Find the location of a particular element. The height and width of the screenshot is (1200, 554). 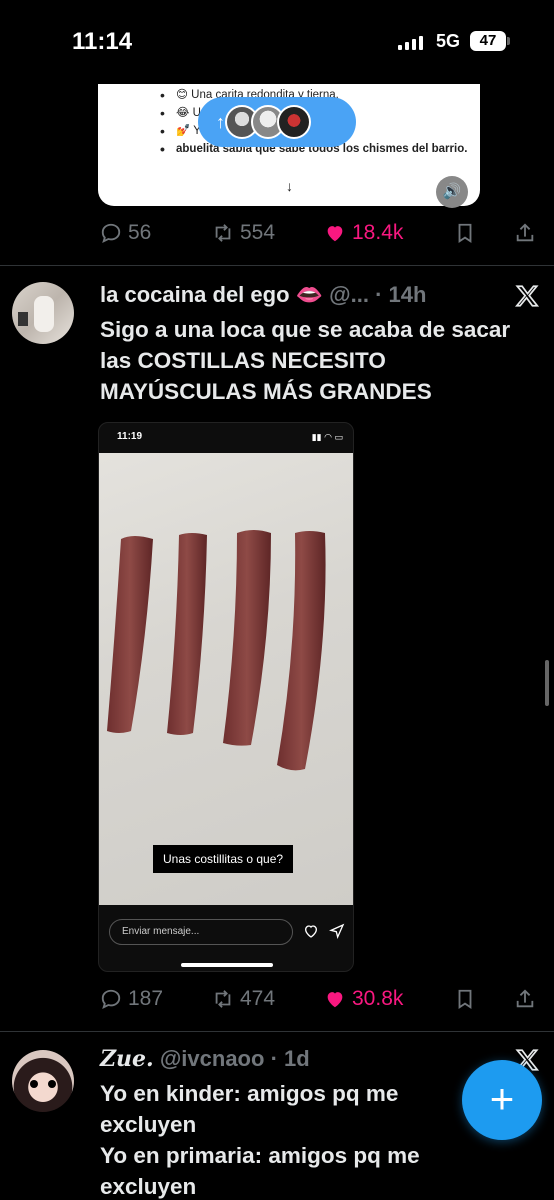

scrollbar is located at coordinates (547, 683).